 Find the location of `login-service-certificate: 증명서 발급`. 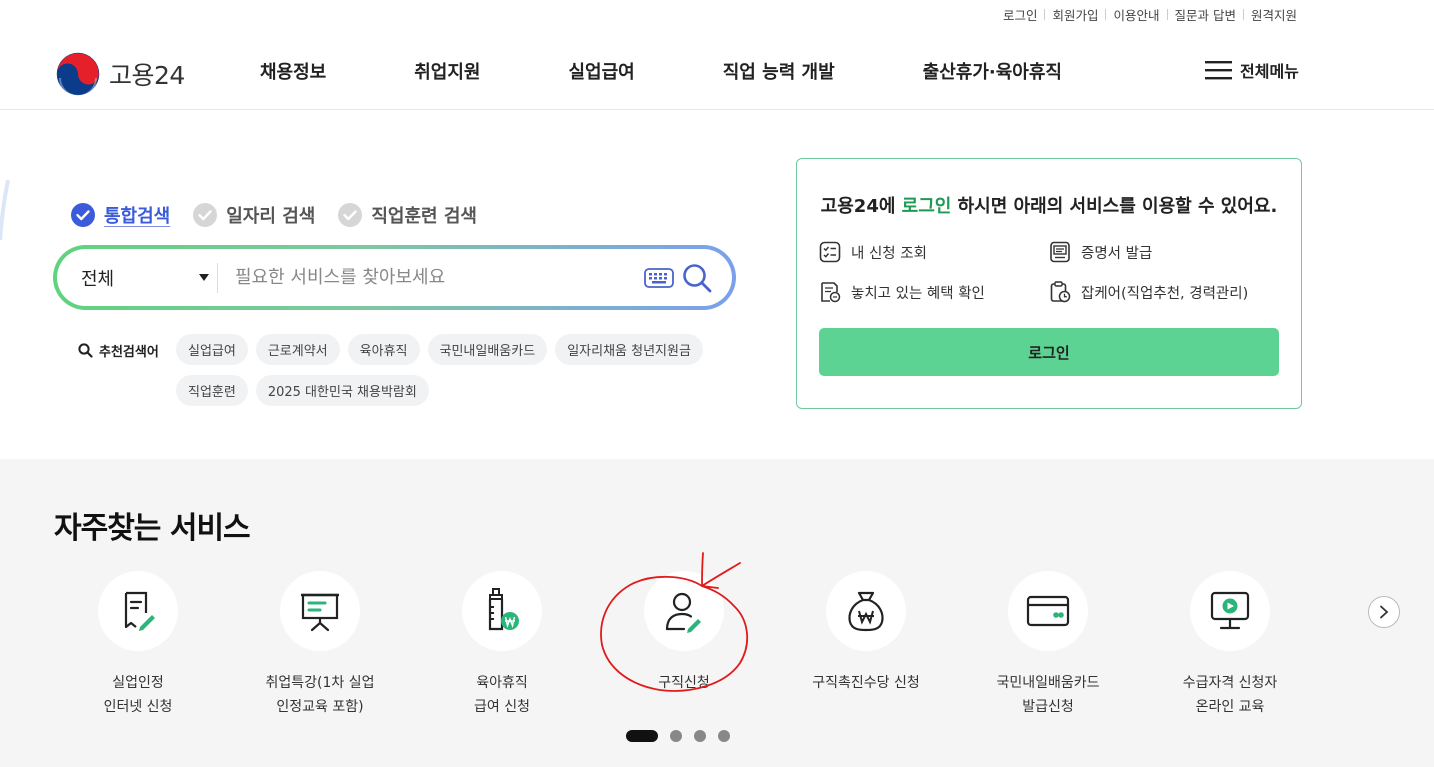

login-service-certificate: 증명서 발급 is located at coordinates (1100, 252).